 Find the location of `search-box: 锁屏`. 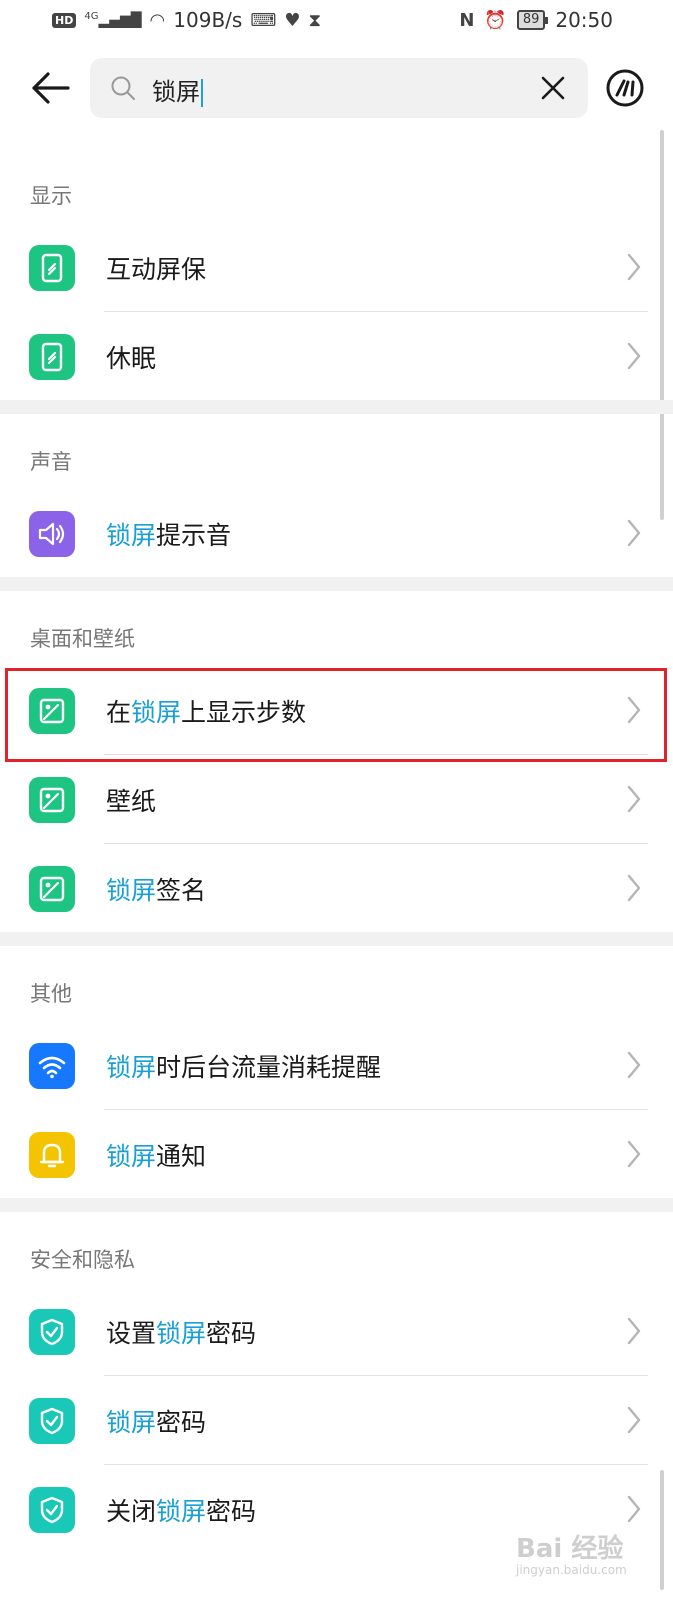

search-box: 锁屏 is located at coordinates (339, 88).